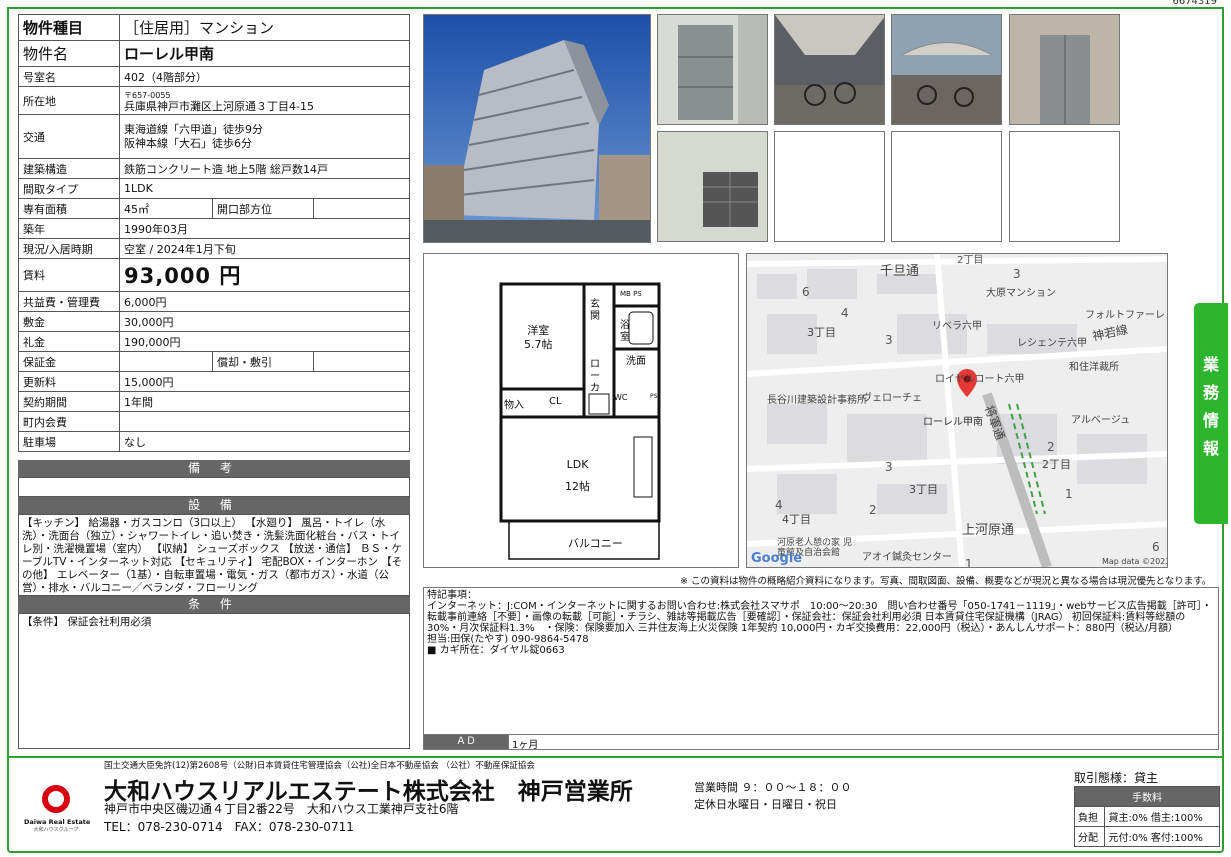 The height and width of the screenshot is (857, 1231). Describe the element at coordinates (264, 228) in the screenshot. I see `built-value: 1990年03月` at that location.